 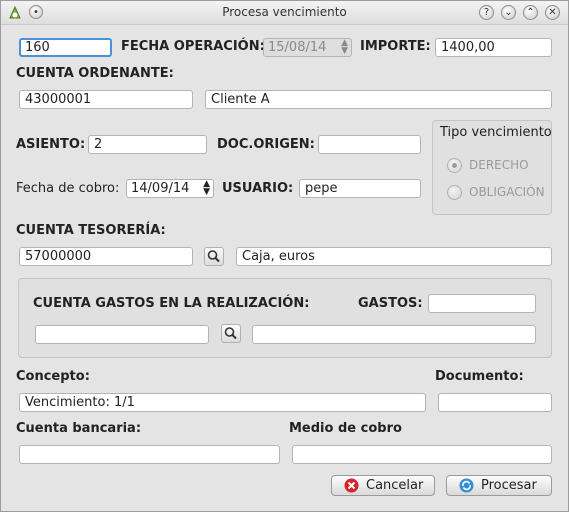 What do you see at coordinates (171, 303) in the screenshot?
I see `cuenta-gastos-label: CUENTA GASTOS EN LA REALIZACIÓN:` at bounding box center [171, 303].